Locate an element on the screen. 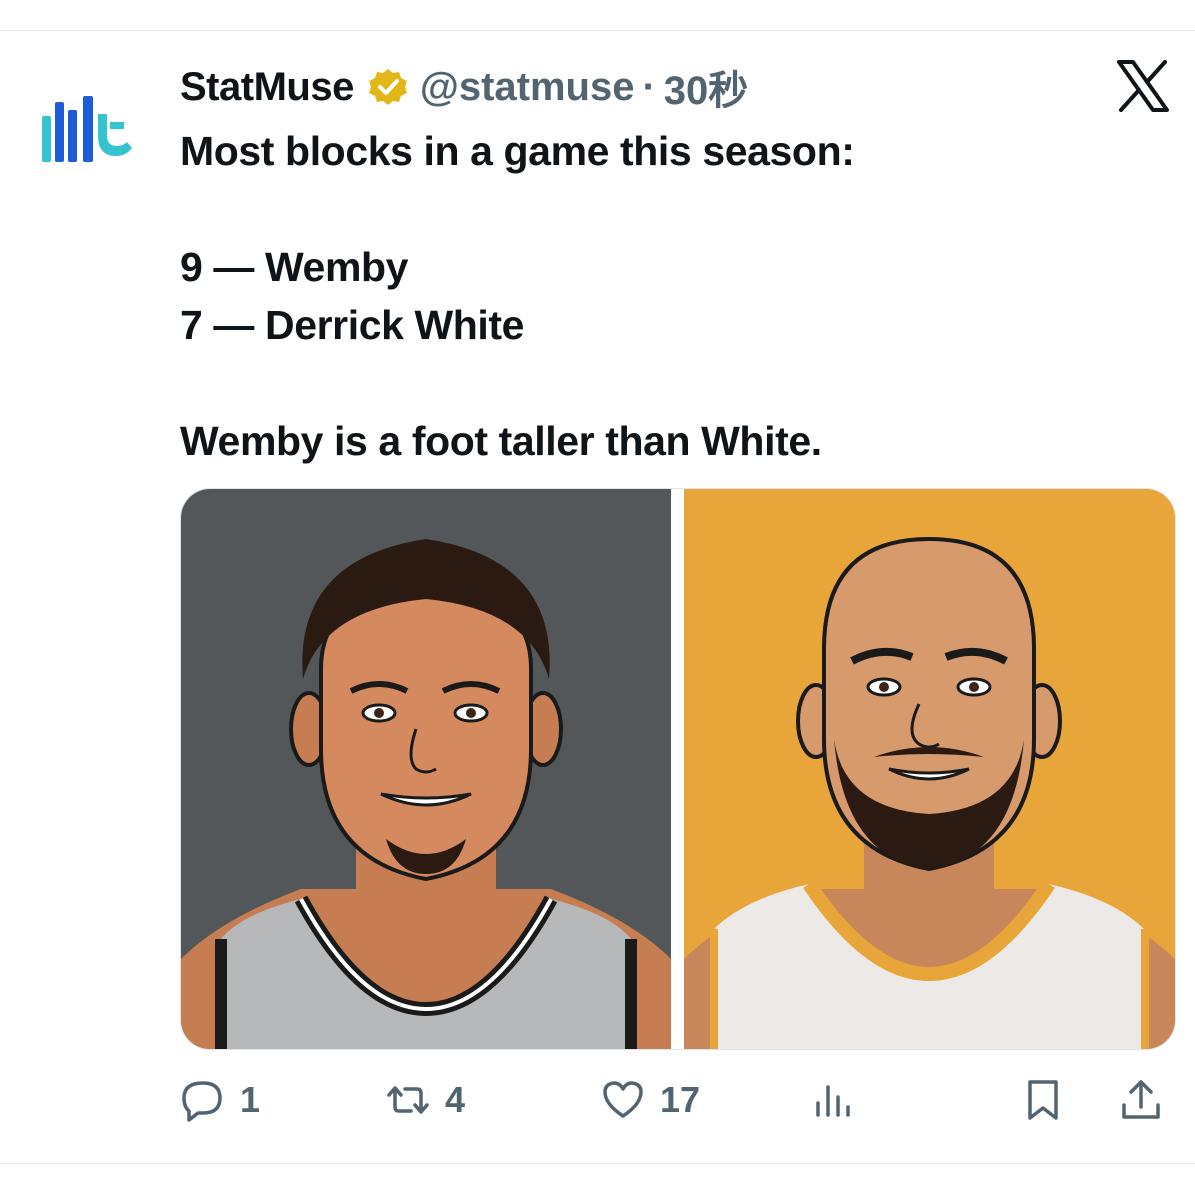 The width and height of the screenshot is (1195, 1195). author-handle: @statmuse is located at coordinates (527, 87).